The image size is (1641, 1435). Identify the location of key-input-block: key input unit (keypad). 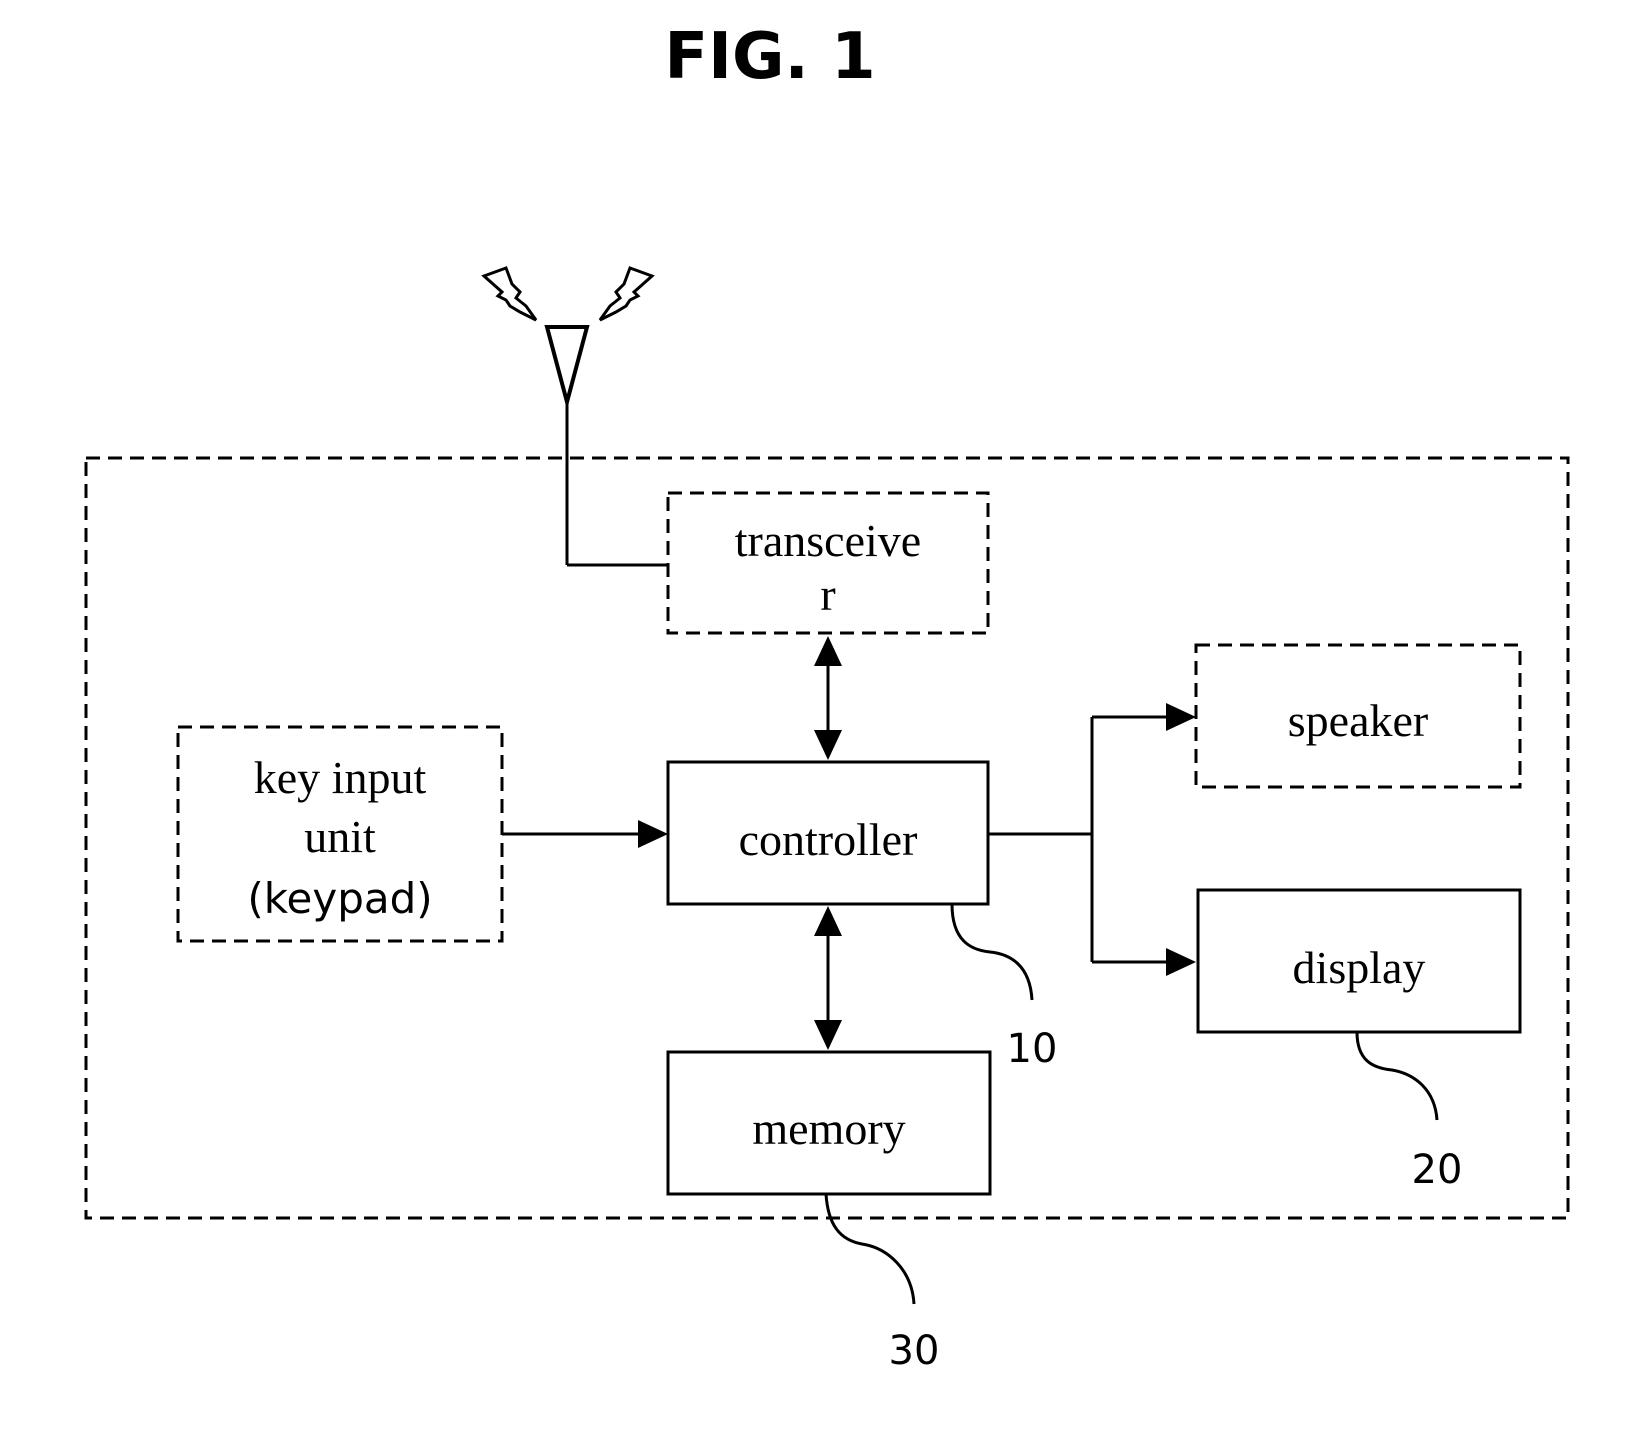
(340, 834).